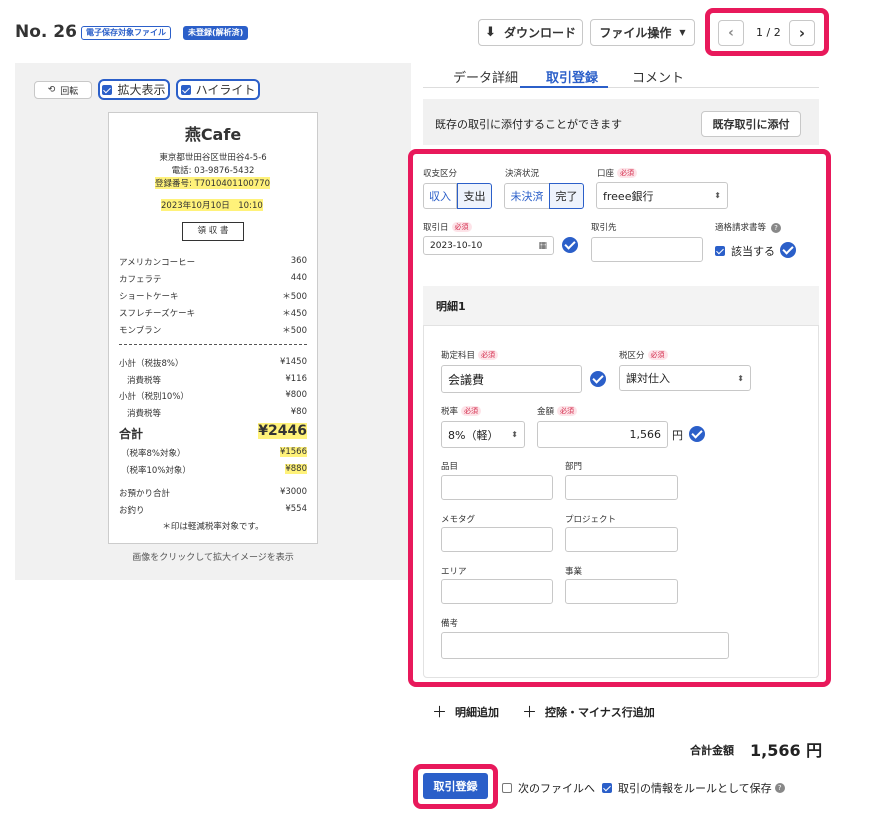 The width and height of the screenshot is (883, 821). Describe the element at coordinates (585, 645) in the screenshot. I see `note-input` at that location.